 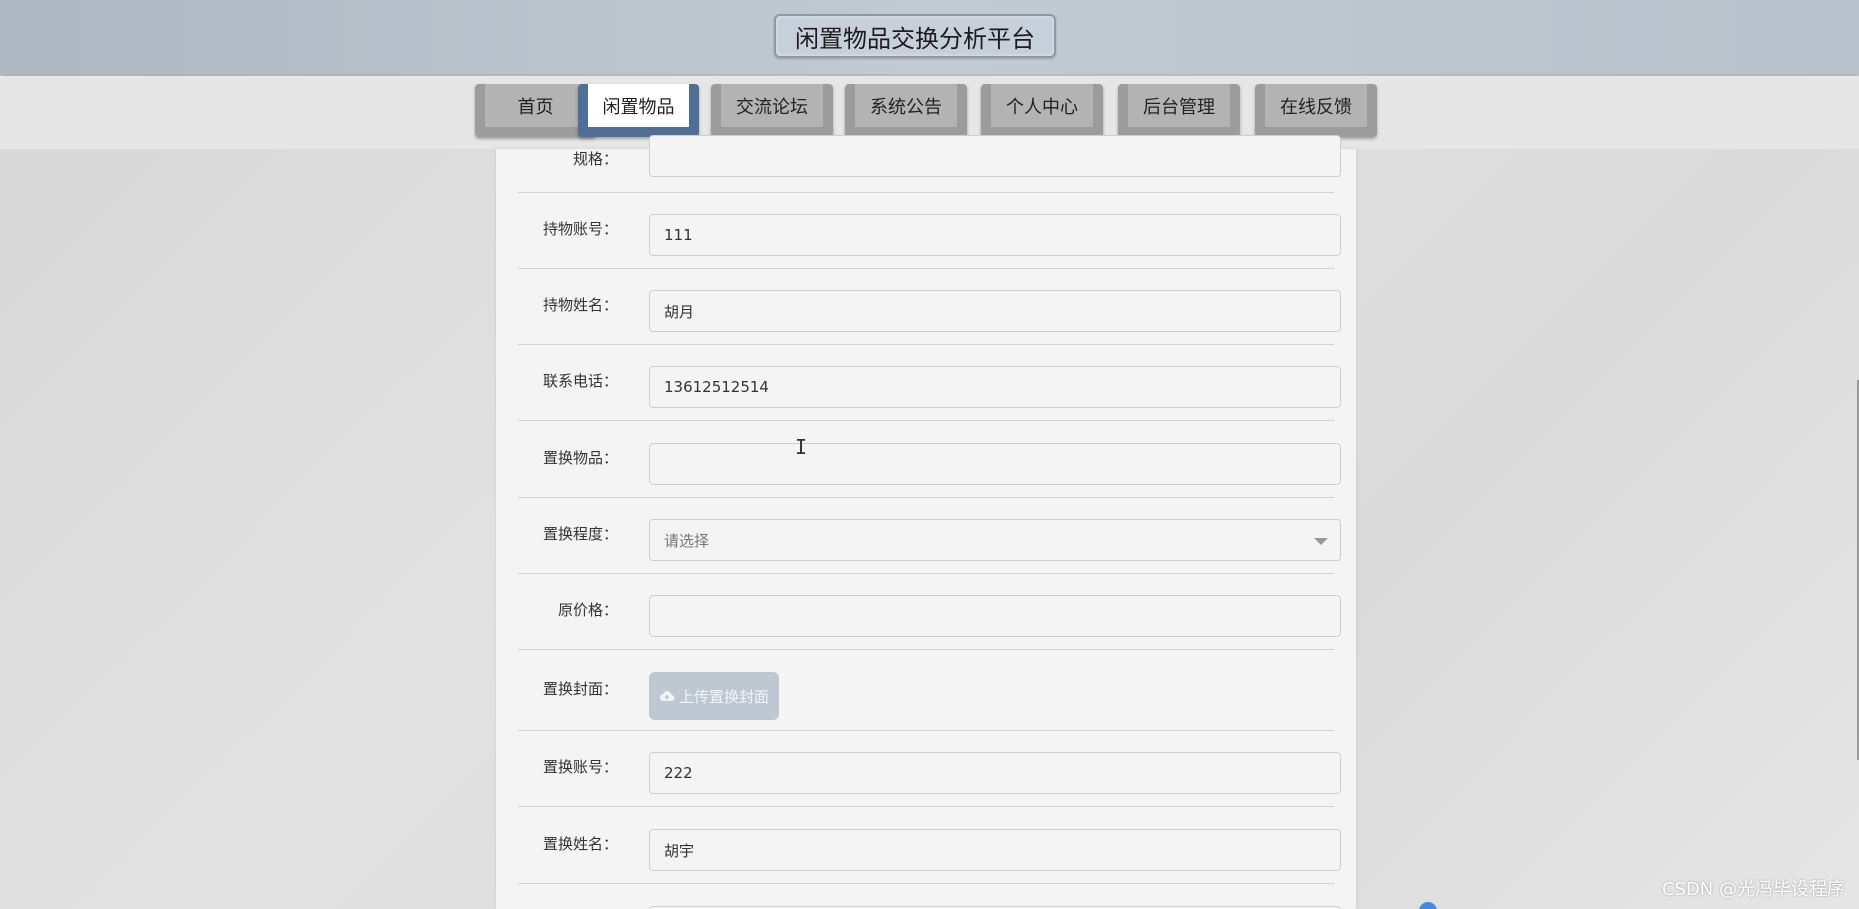 I want to click on spec-input, so click(x=995, y=156).